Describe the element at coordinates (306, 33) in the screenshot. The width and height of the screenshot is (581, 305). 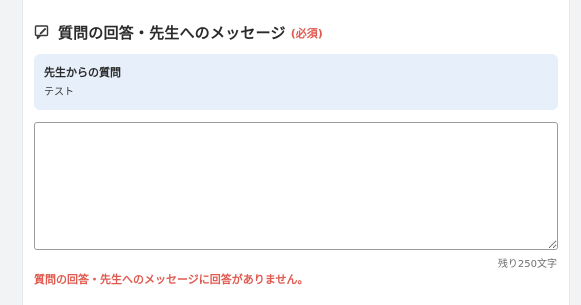
I see `required-label: (必須)` at that location.